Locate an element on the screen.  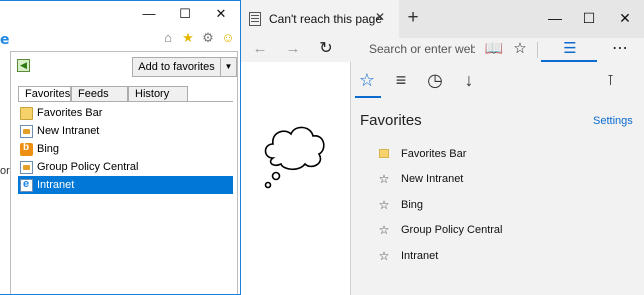
ie-favorite-label: Intranet is located at coordinates (56, 185).